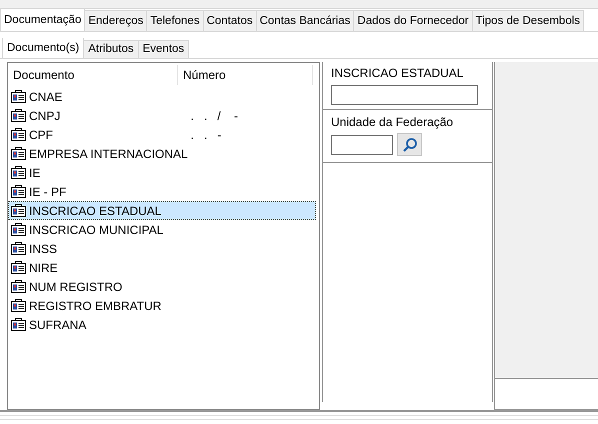 Image resolution: width=598 pixels, height=424 pixels. I want to click on tab: Dados do Fornecedor, so click(413, 20).